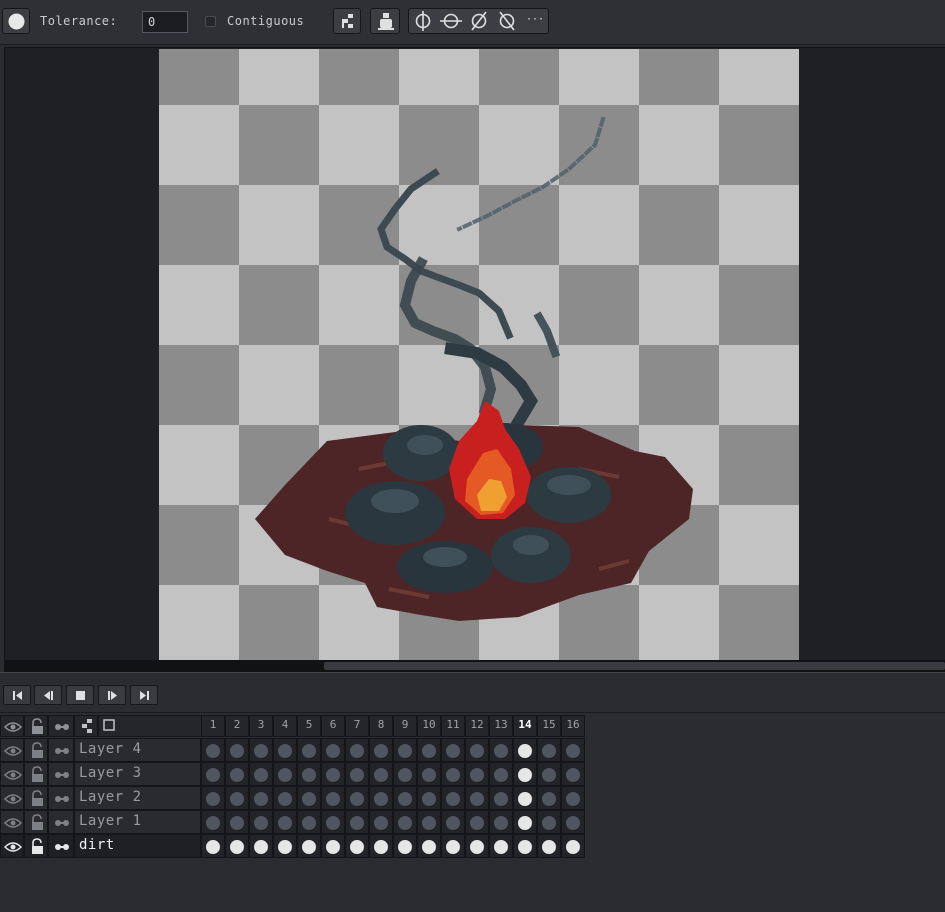 The width and height of the screenshot is (945, 912). What do you see at coordinates (137, 774) in the screenshot?
I see `layer-name-cell: Layer 3` at bounding box center [137, 774].